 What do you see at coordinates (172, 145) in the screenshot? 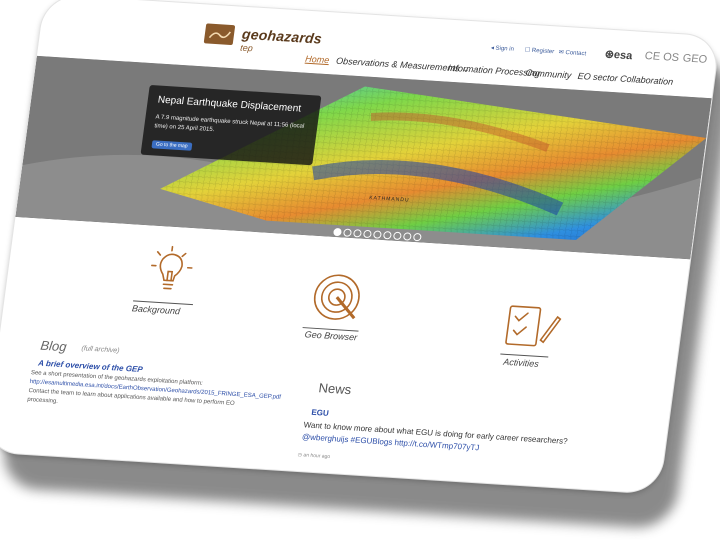
I see `go-to-map-button: Go to the map` at bounding box center [172, 145].